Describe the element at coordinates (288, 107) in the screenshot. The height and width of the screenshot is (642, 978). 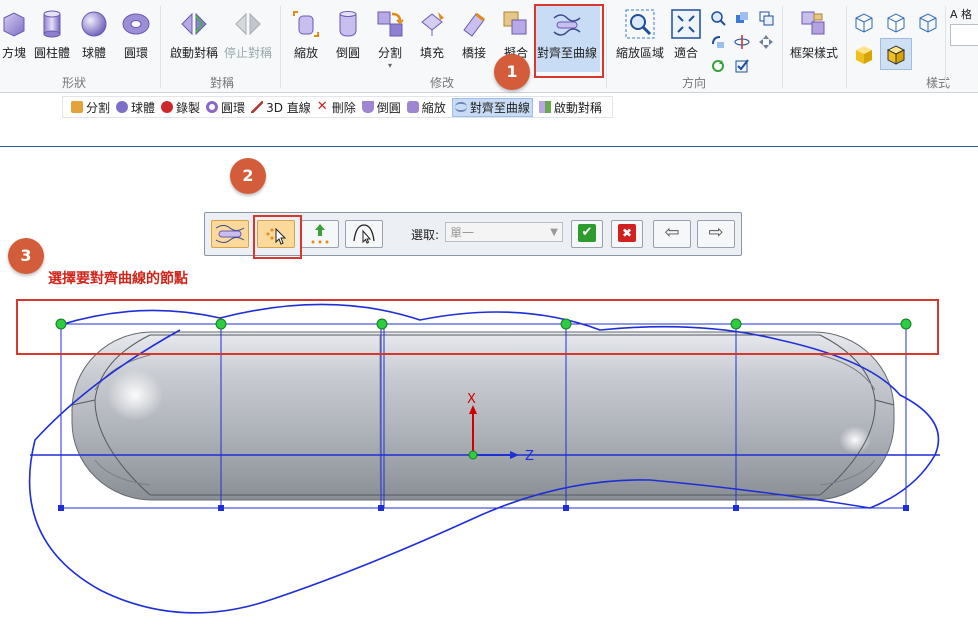
I see `quick-3d-line-label: 3D 直線` at that location.